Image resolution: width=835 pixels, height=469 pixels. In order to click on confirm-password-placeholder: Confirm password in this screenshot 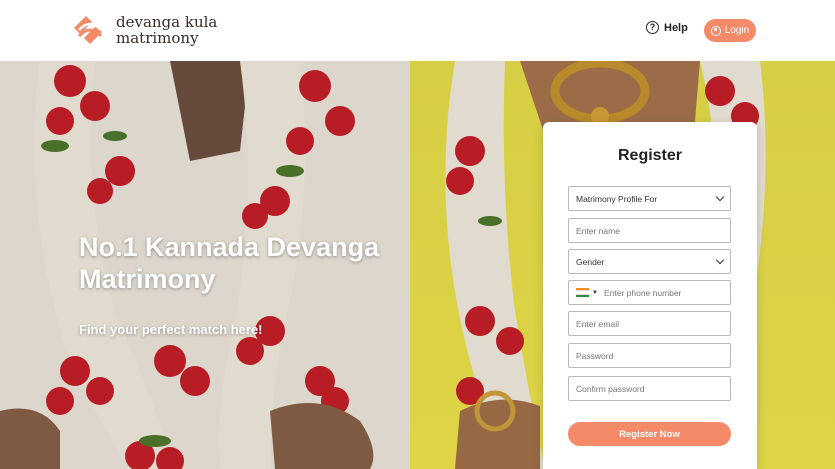, I will do `click(610, 388)`.